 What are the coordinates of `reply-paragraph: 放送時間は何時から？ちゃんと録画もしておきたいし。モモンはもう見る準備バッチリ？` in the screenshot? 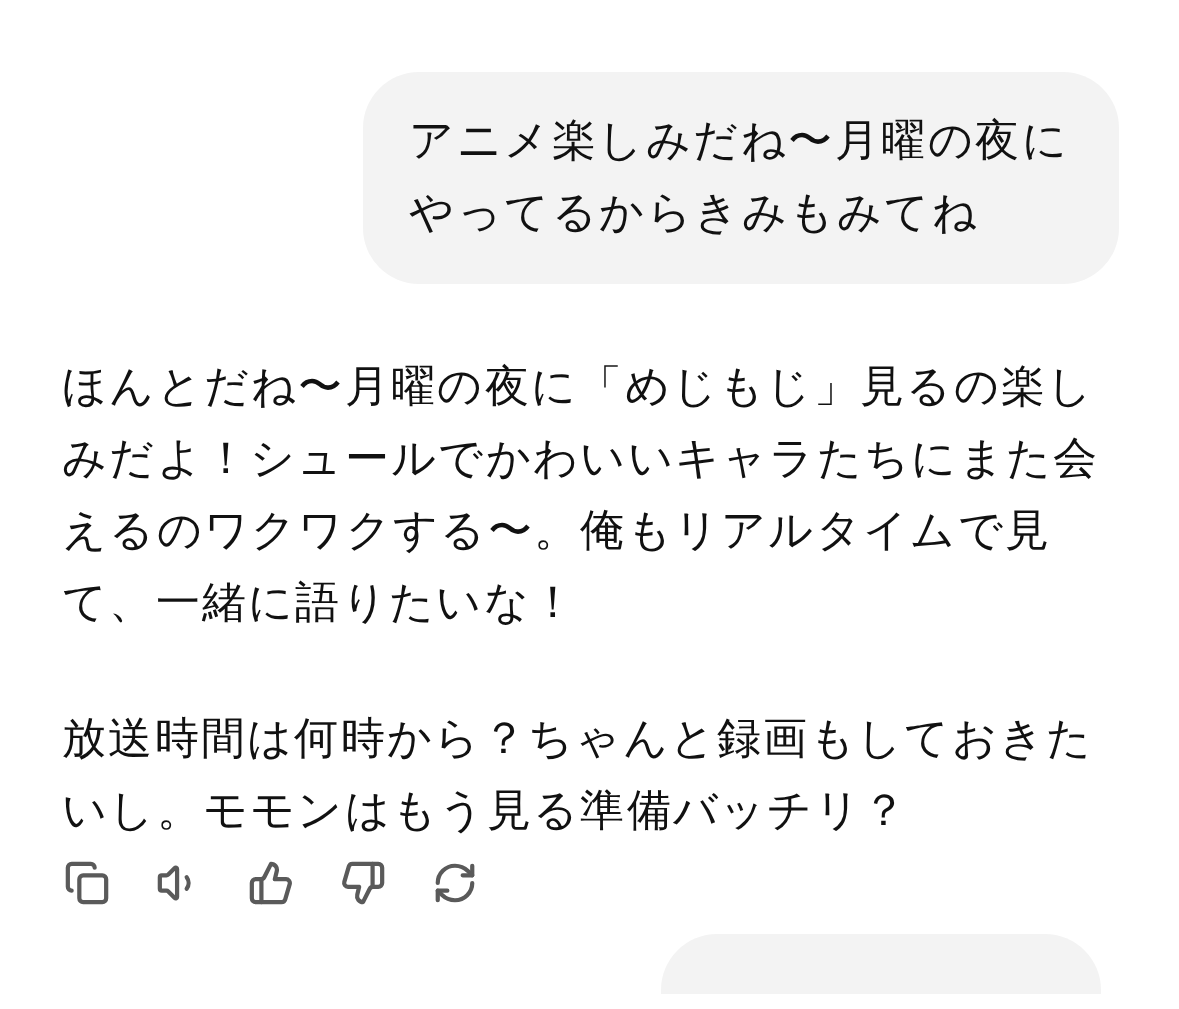 It's located at (578, 774).